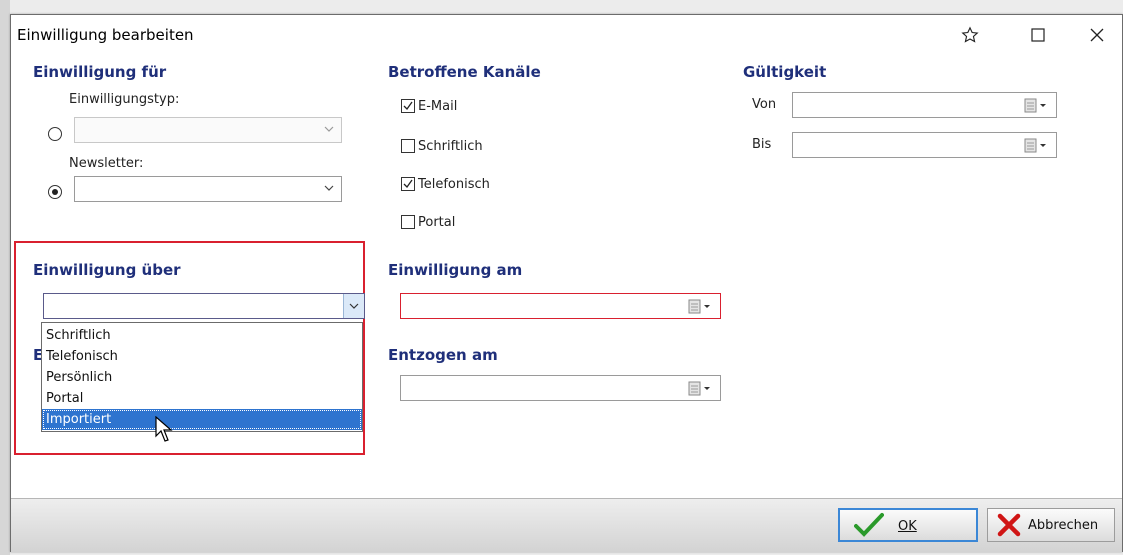  What do you see at coordinates (454, 184) in the screenshot?
I see `channel-telefonisch-label: Telefonisch` at bounding box center [454, 184].